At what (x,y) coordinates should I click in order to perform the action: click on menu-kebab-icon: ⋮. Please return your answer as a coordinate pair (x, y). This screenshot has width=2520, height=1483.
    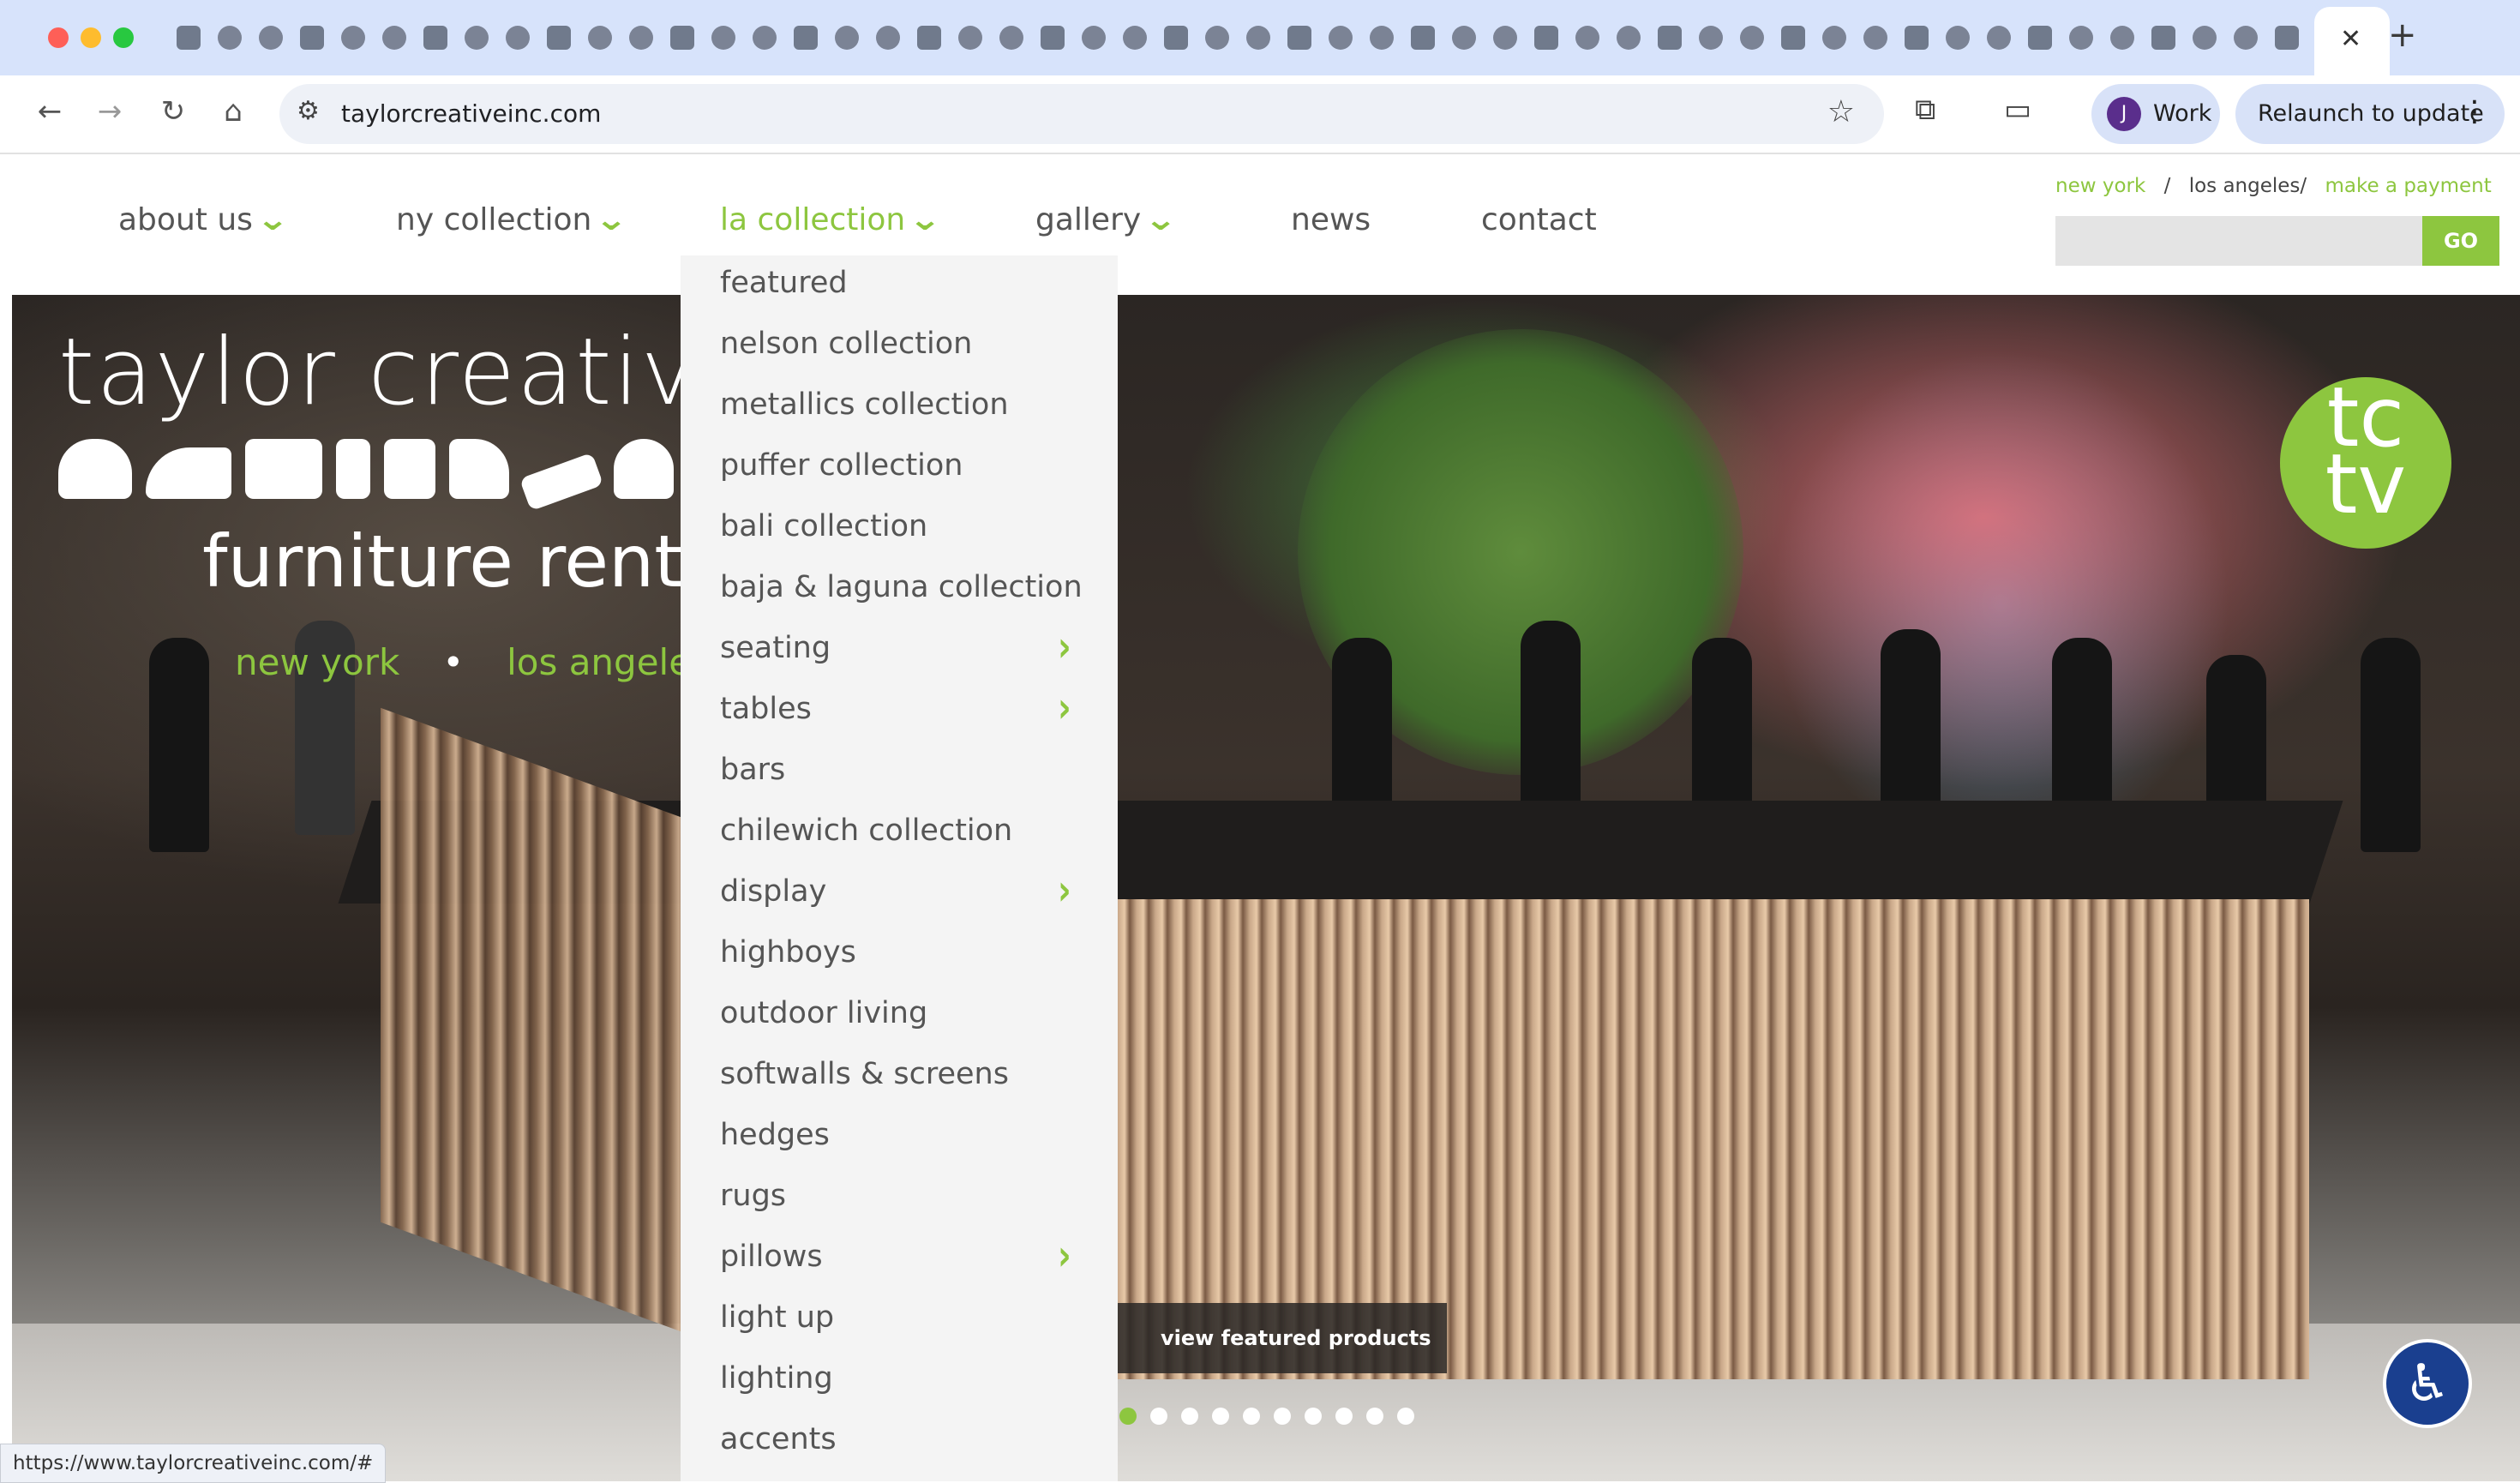
    Looking at the image, I should click on (2474, 111).